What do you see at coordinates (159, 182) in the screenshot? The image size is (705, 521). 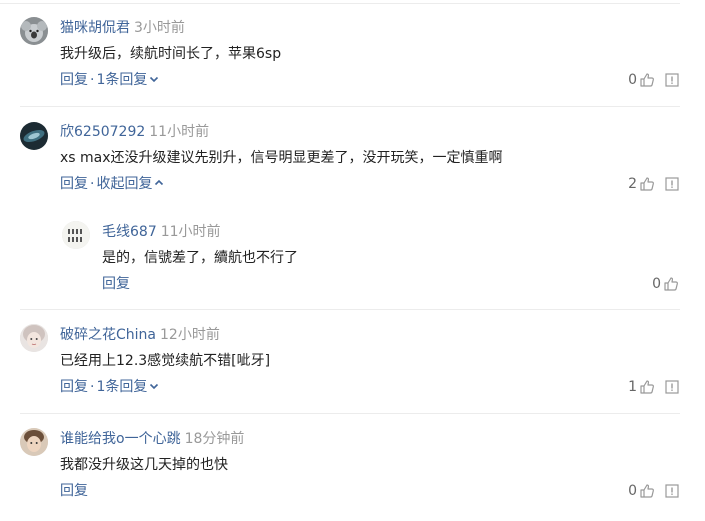 I see `chevron-up-icon` at bounding box center [159, 182].